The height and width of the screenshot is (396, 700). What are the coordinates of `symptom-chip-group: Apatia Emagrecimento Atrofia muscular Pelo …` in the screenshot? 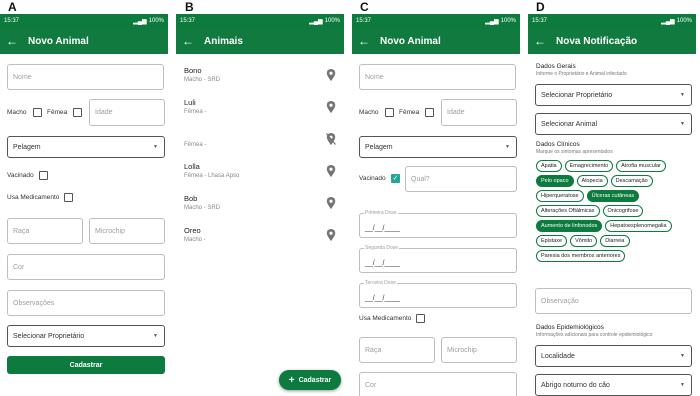 It's located at (613, 211).